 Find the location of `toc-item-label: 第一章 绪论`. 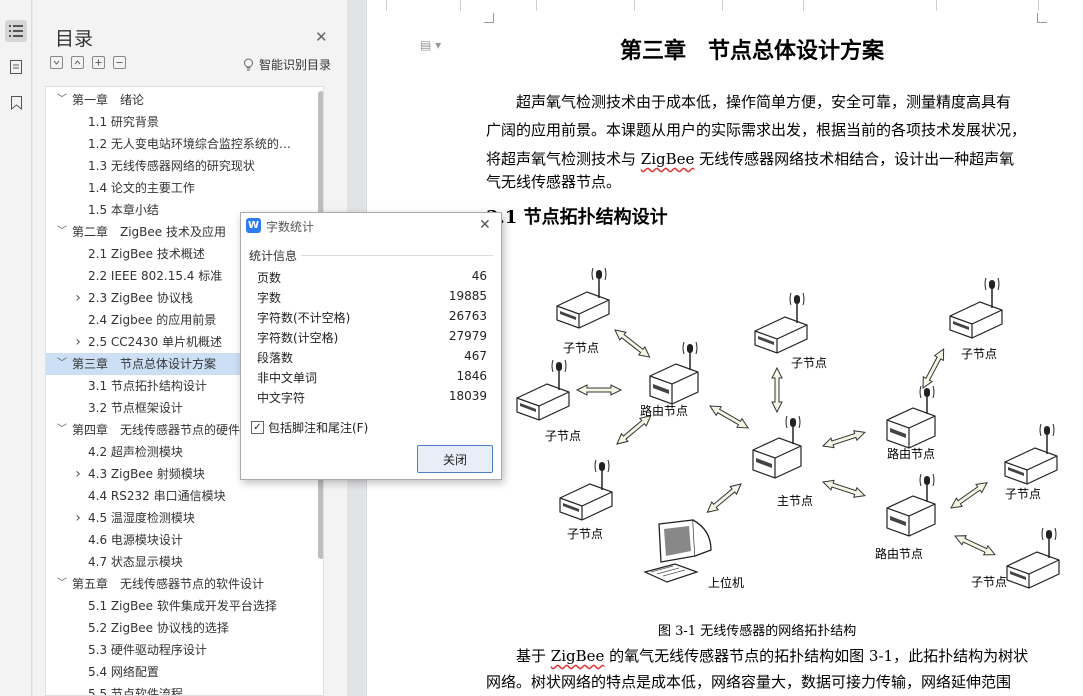

toc-item-label: 第一章 绪论 is located at coordinates (108, 100).